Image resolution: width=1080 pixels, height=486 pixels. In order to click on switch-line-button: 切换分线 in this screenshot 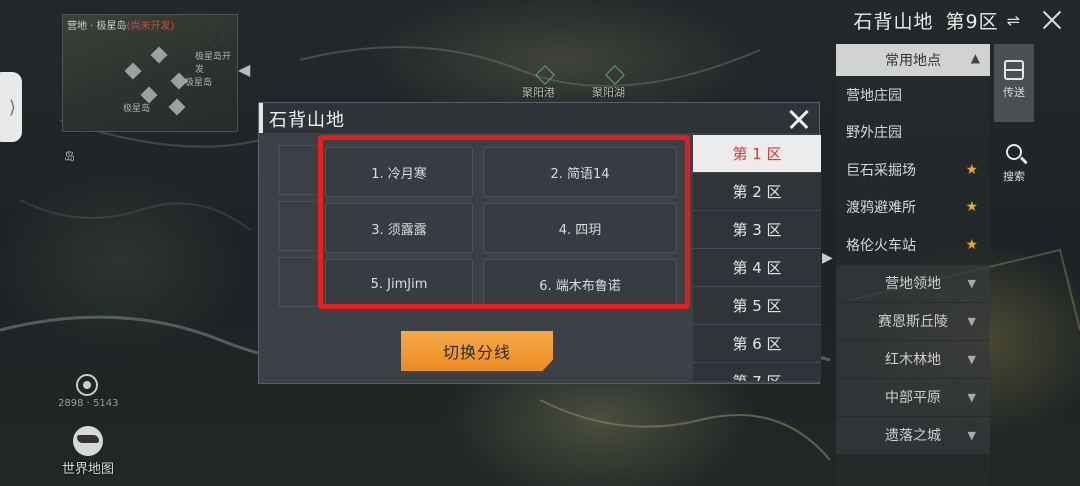, I will do `click(477, 351)`.